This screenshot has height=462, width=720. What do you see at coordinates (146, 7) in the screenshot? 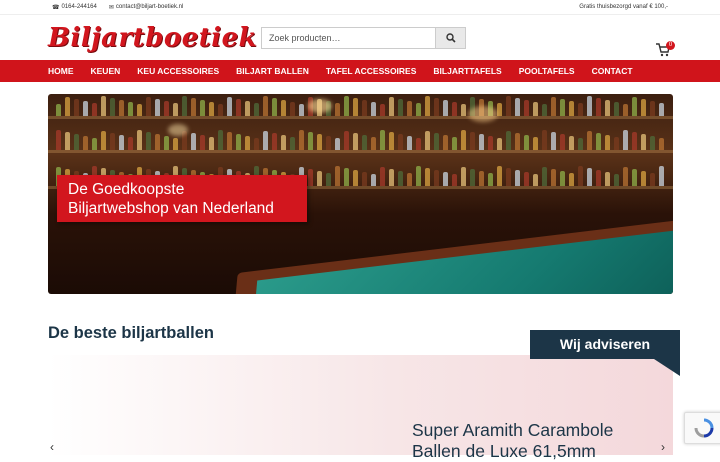
I see `email-link: ✉ contact@biljart-boetiek.nl` at bounding box center [146, 7].